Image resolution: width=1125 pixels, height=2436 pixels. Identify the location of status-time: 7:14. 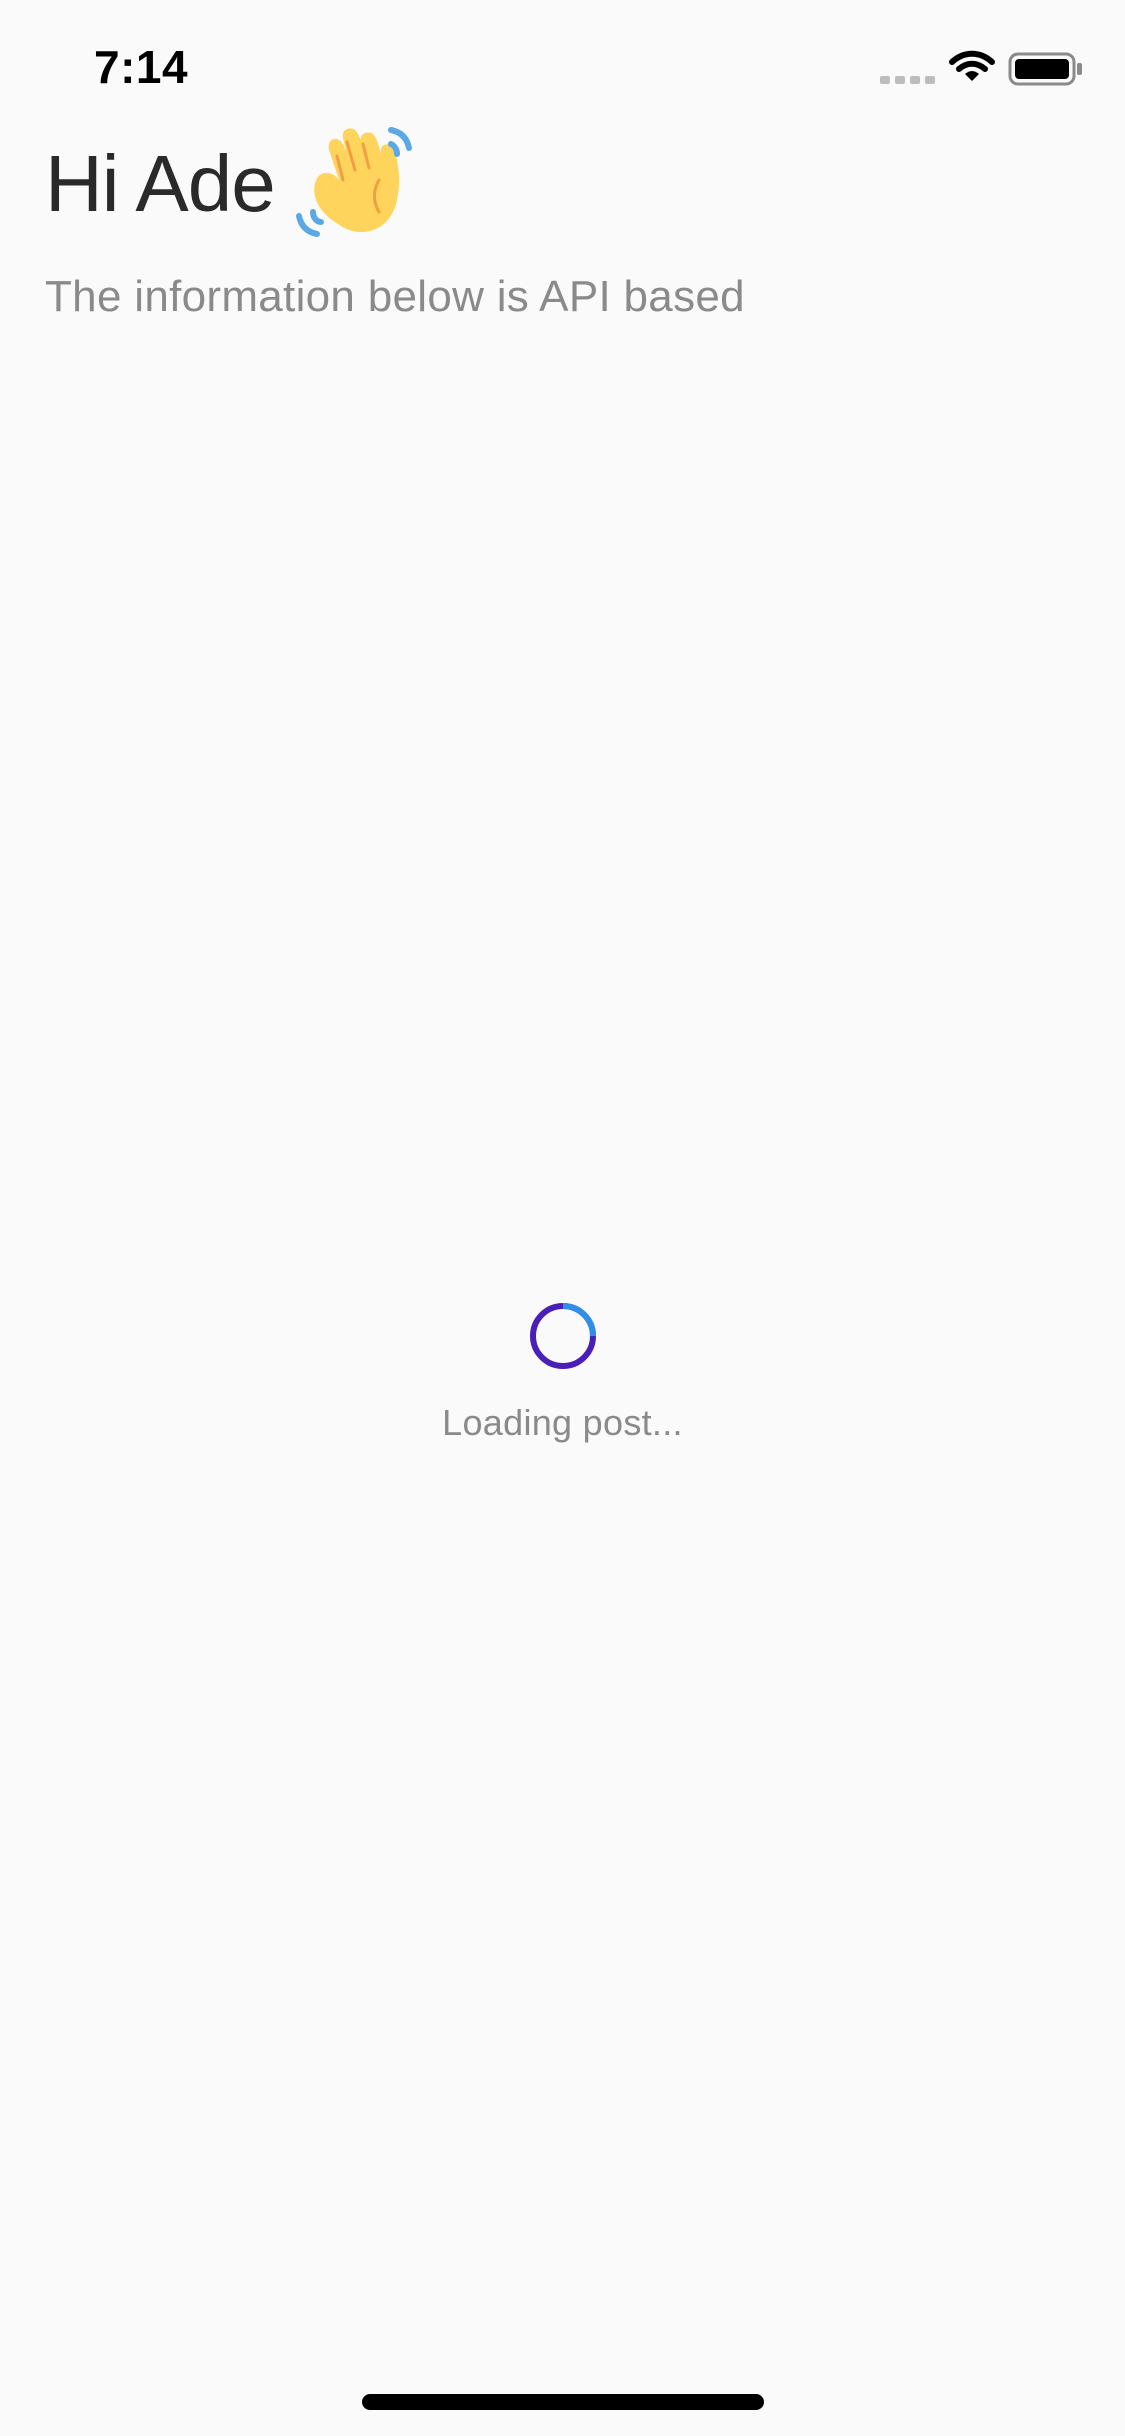
(141, 67).